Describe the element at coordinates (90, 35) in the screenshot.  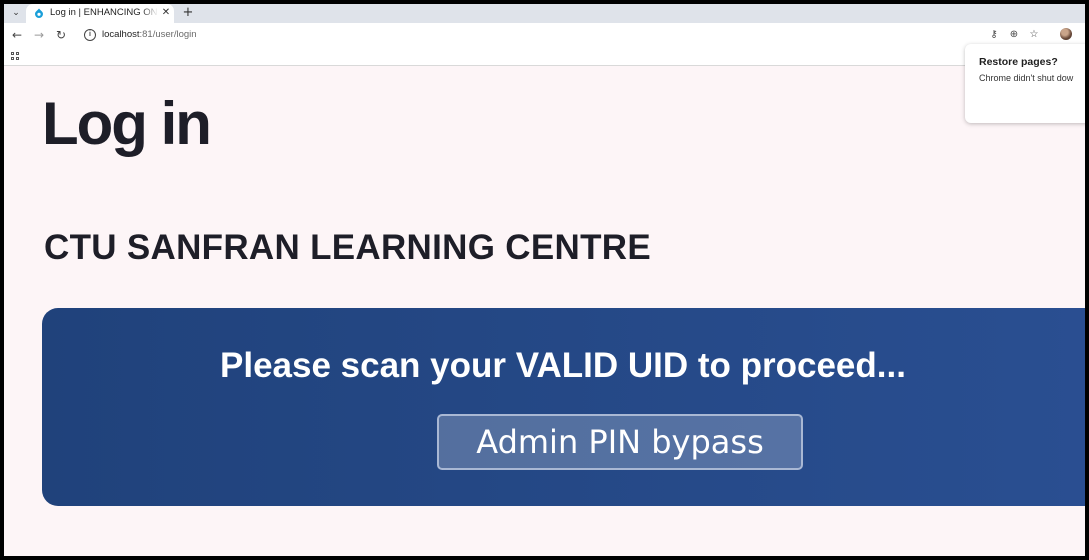
I see `site-info-icon: i` at that location.